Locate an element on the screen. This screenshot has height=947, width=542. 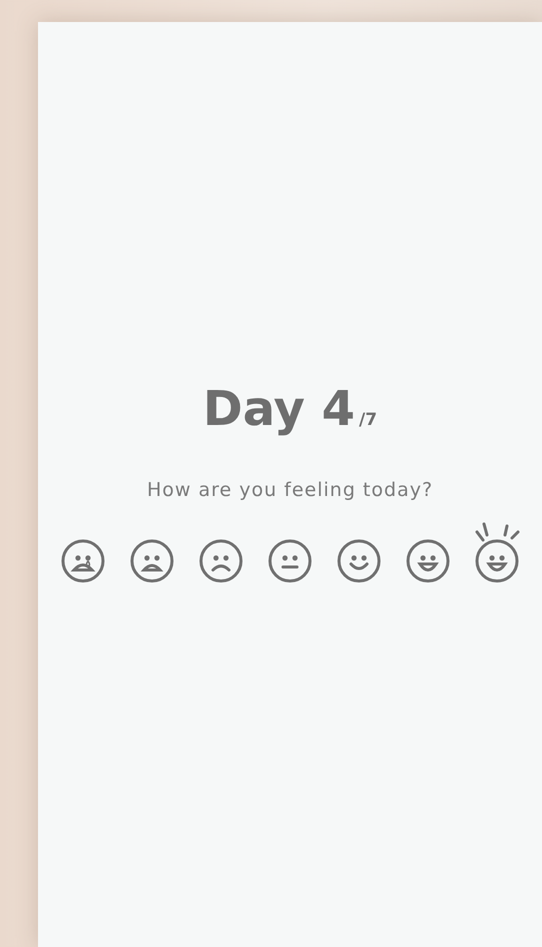
day-title: Day 4 is located at coordinates (279, 409).